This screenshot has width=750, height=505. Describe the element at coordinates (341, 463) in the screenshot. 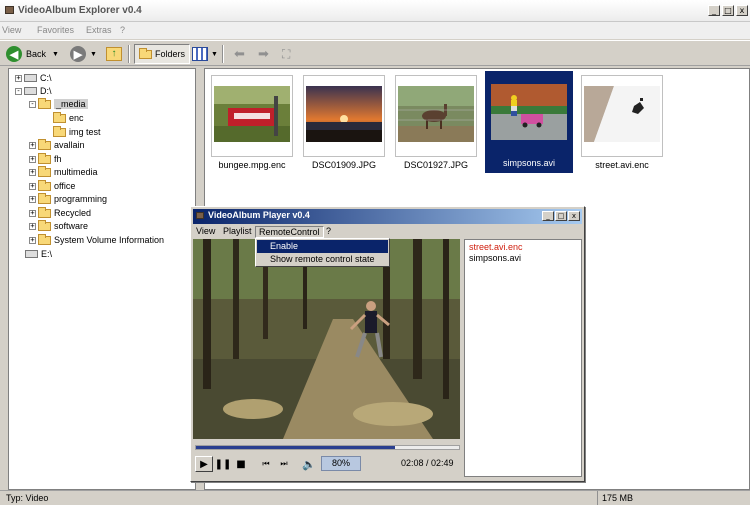

I see `volume-slider: 80%` at that location.